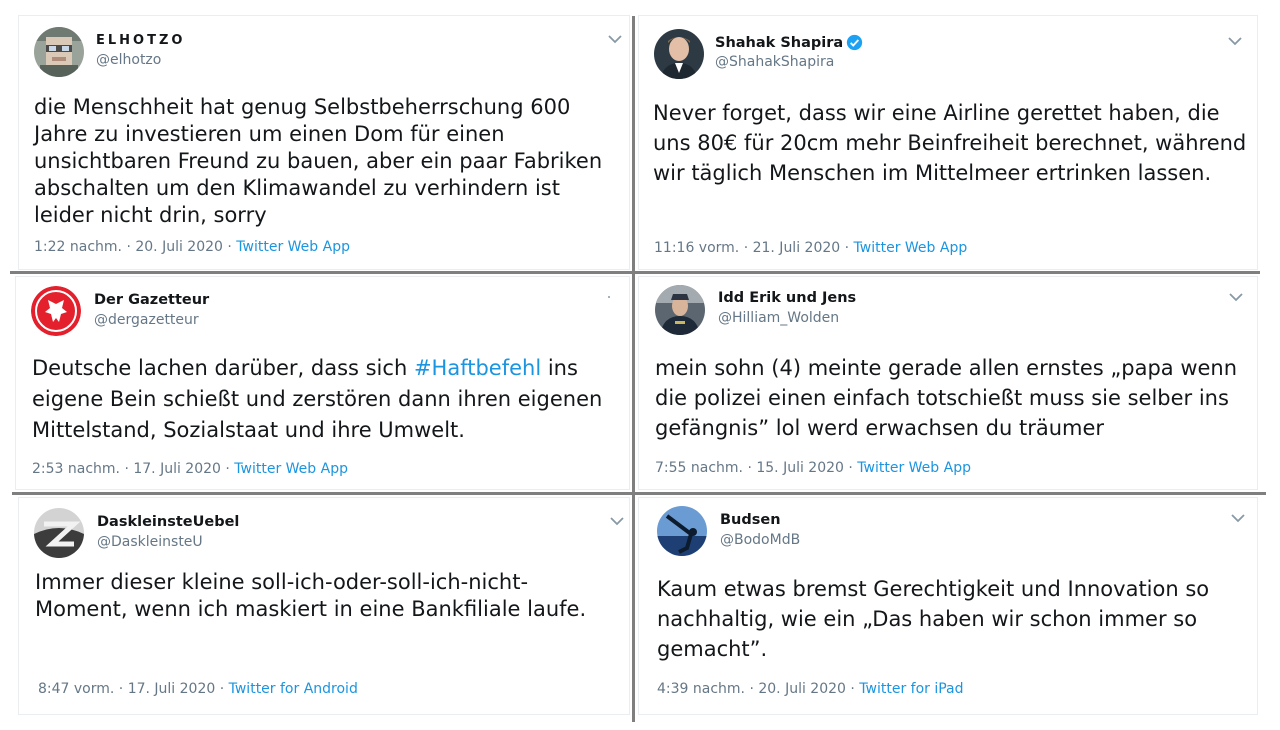  Describe the element at coordinates (146, 320) in the screenshot. I see `username: @dergazetteur` at that location.